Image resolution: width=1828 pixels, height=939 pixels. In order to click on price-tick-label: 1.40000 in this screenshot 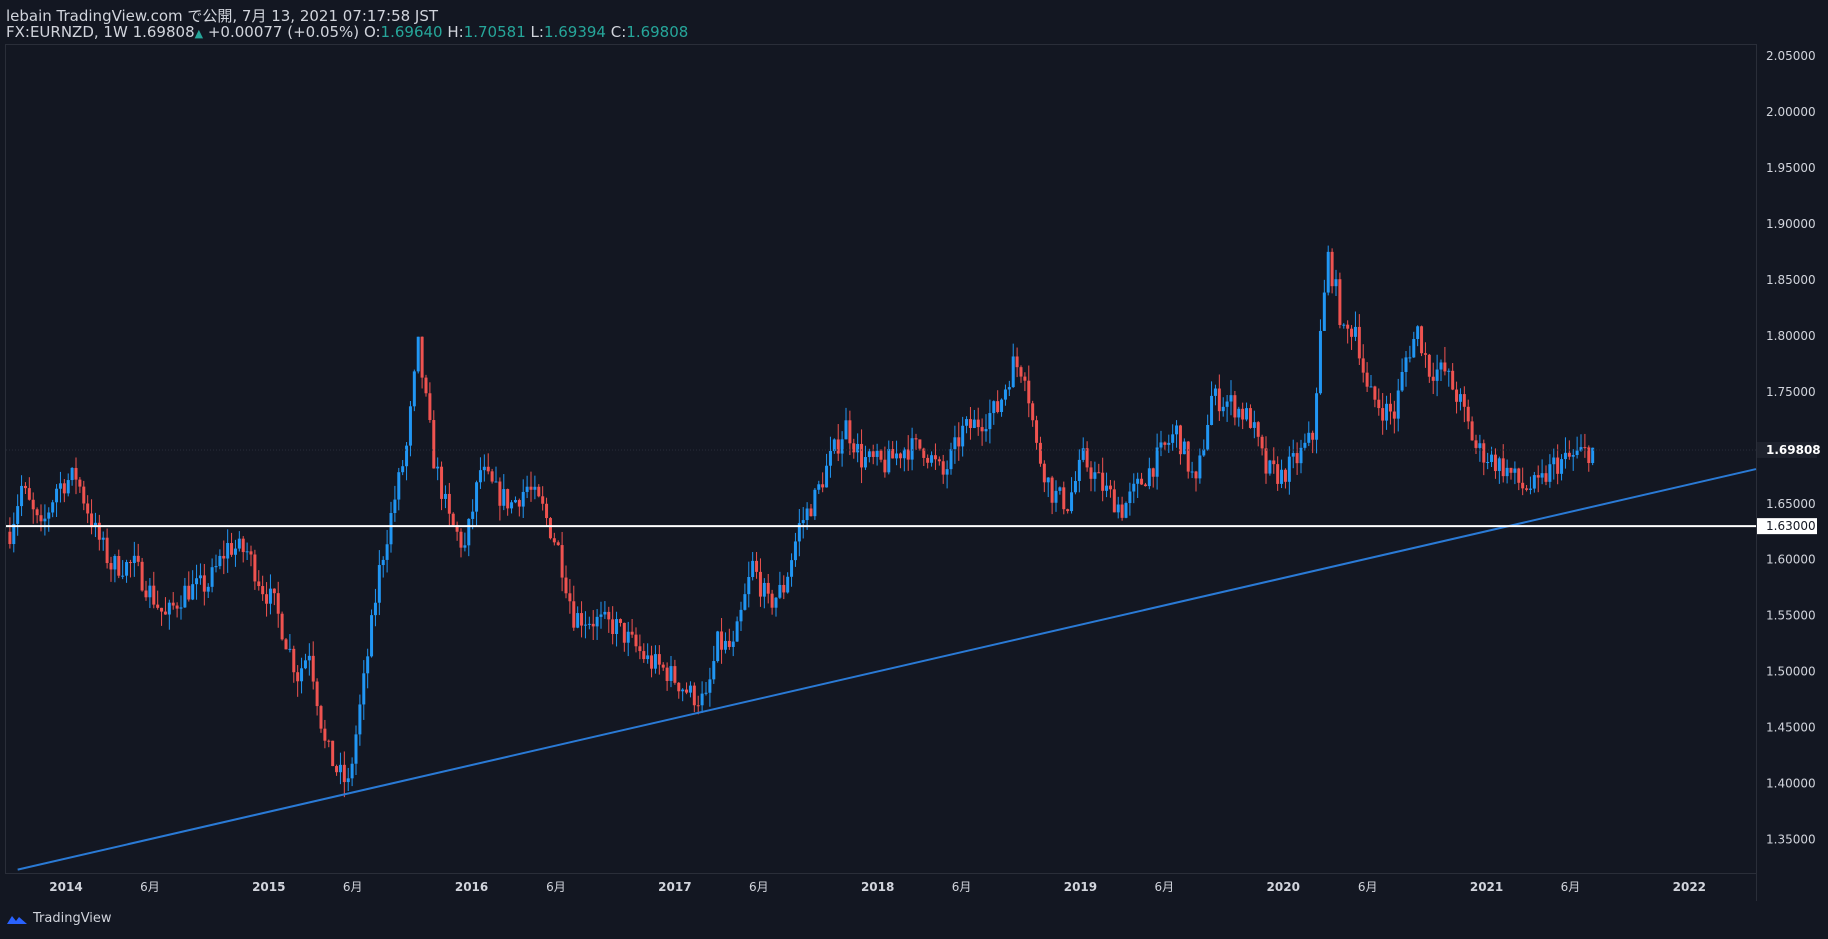, I will do `click(1791, 783)`.